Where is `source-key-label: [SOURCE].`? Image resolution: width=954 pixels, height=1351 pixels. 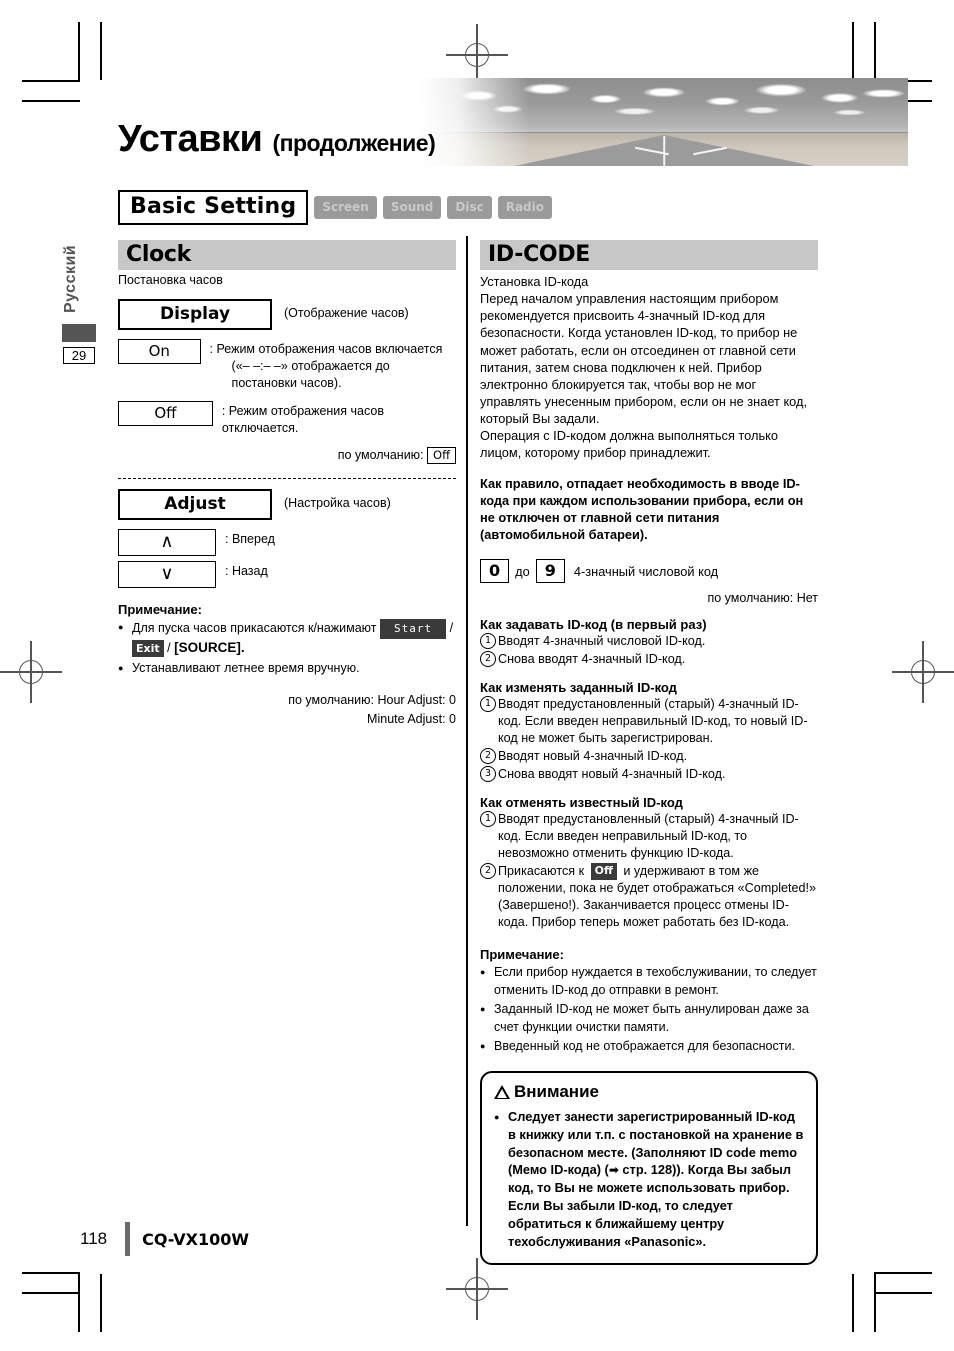
source-key-label: [SOURCE]. is located at coordinates (209, 647).